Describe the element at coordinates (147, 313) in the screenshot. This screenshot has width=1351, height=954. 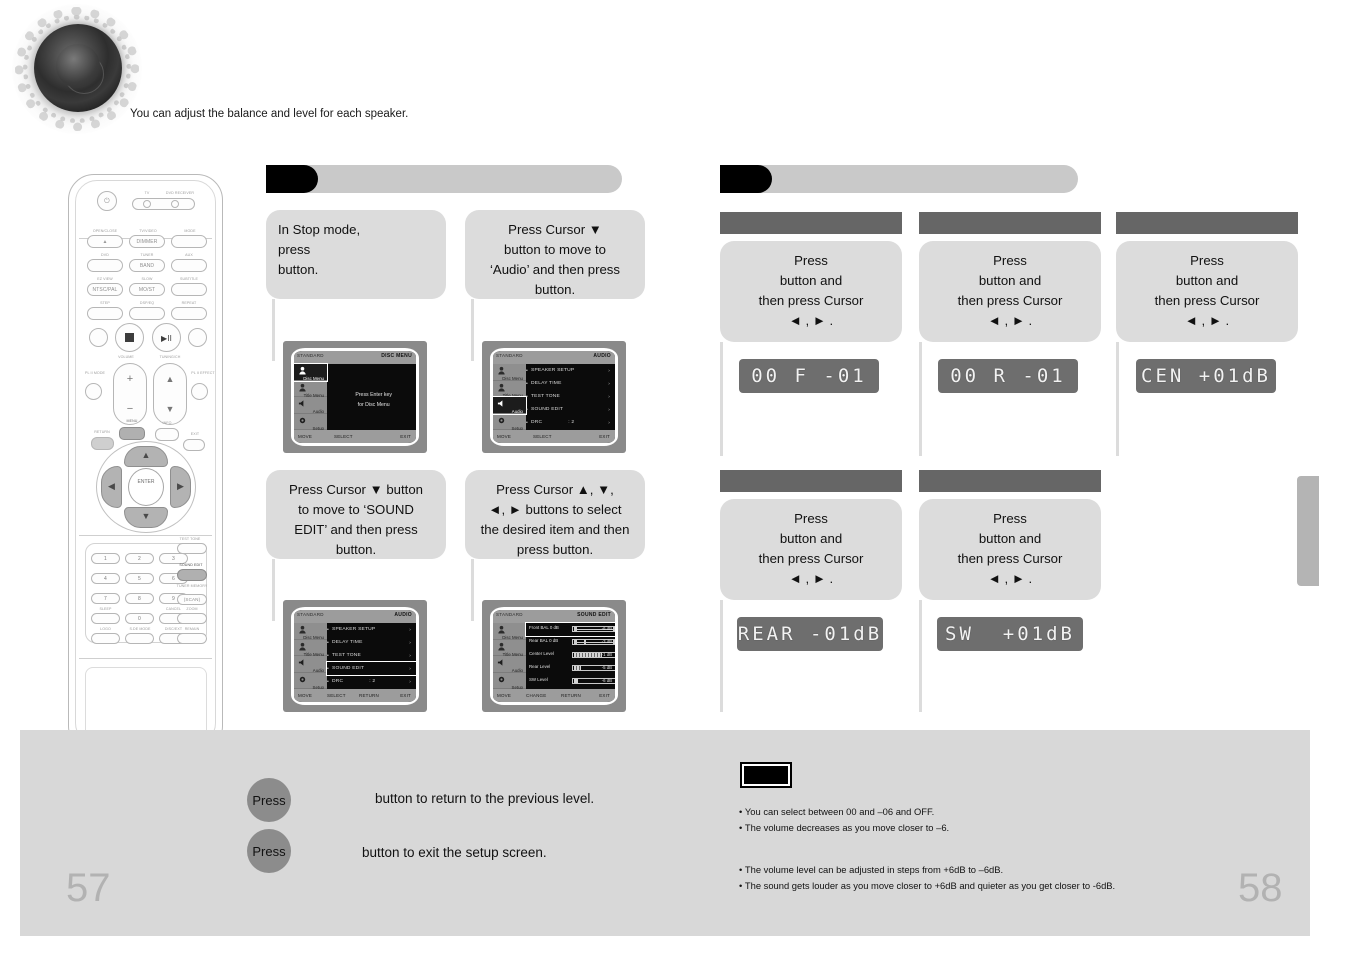
I see `dsp-eq-button` at that location.